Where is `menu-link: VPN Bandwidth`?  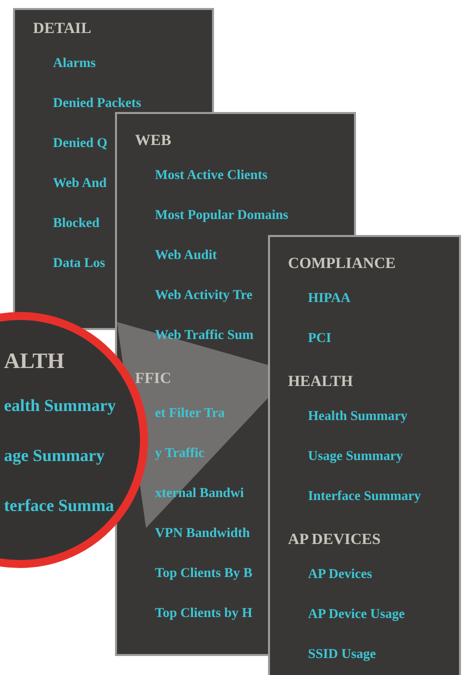 menu-link: VPN Bandwidth is located at coordinates (202, 533).